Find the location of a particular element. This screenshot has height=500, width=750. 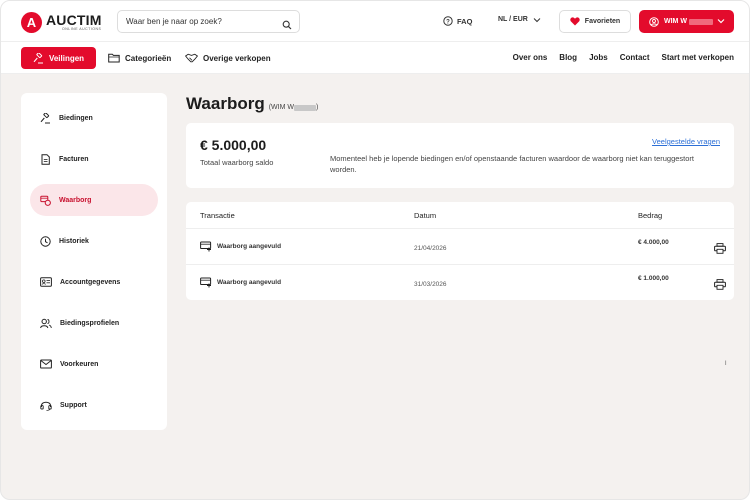

sidebar-item-label: Accountgegevens is located at coordinates (90, 282).